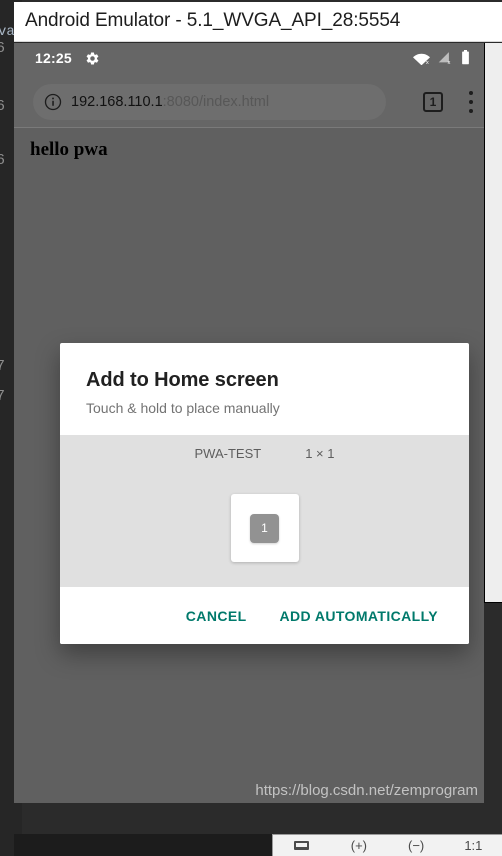 The width and height of the screenshot is (502, 856). I want to click on info-circle-icon, so click(53, 102).